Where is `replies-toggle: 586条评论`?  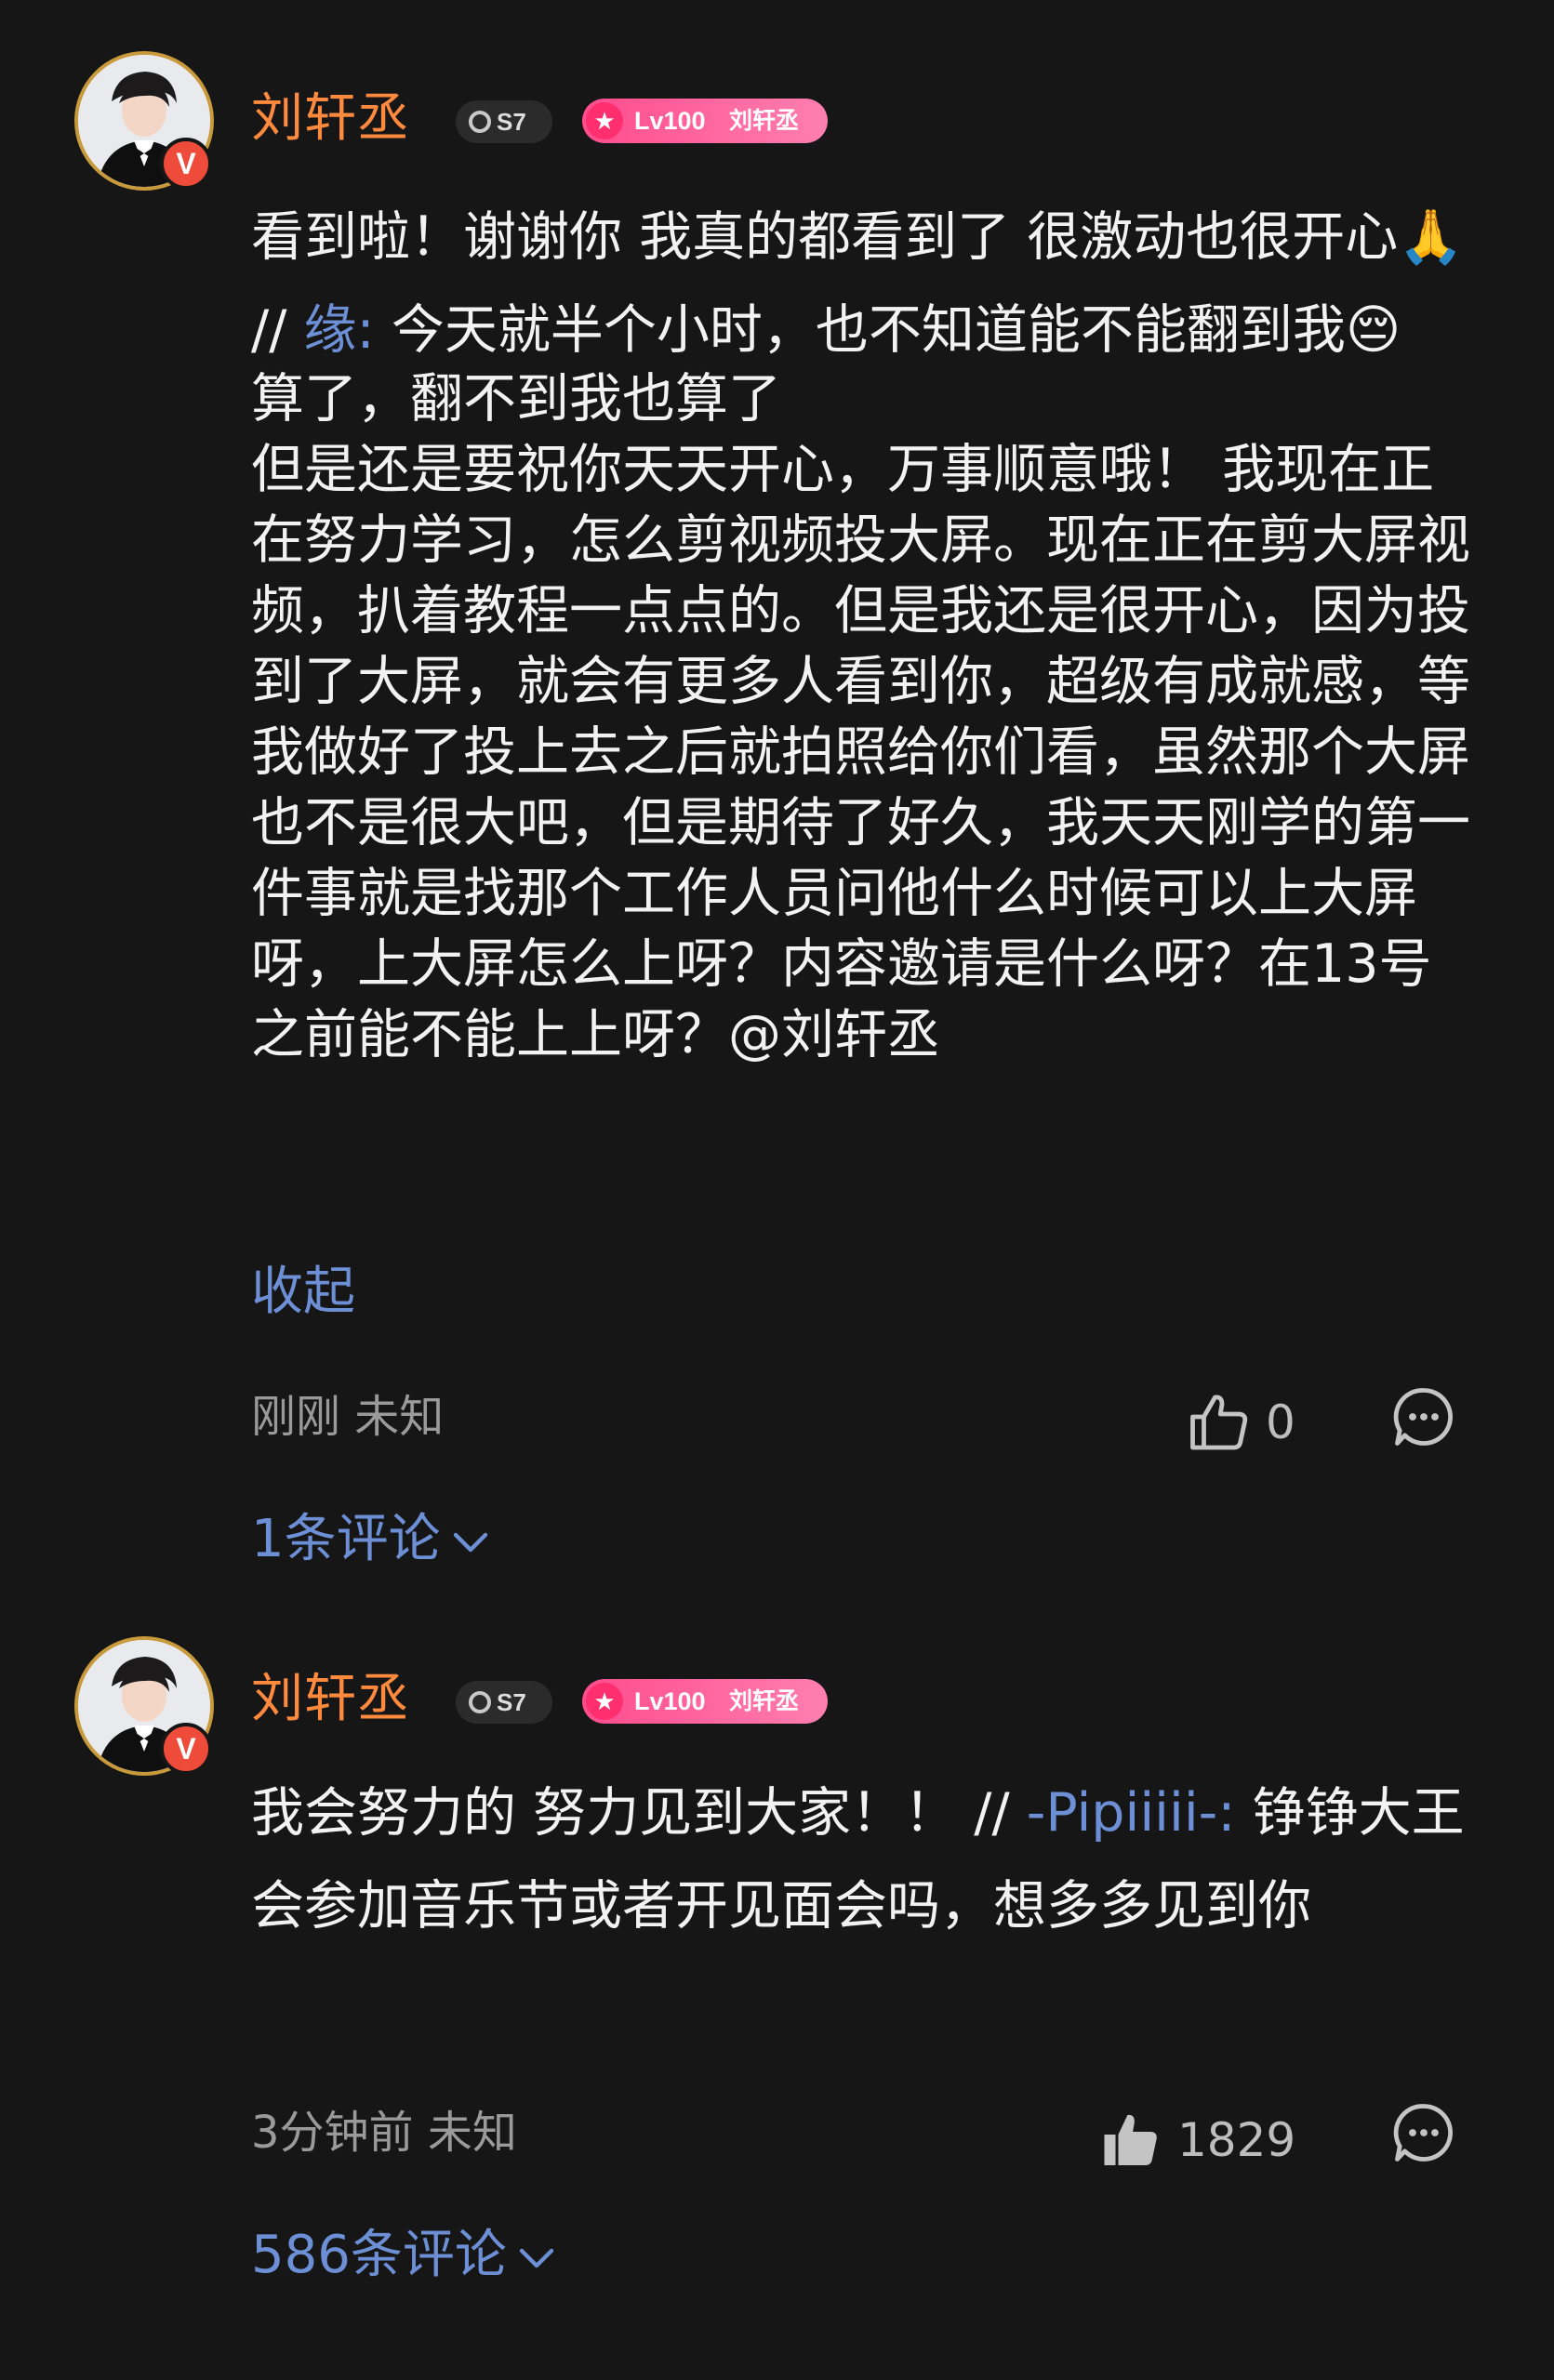 replies-toggle: 586条评论 is located at coordinates (403, 2255).